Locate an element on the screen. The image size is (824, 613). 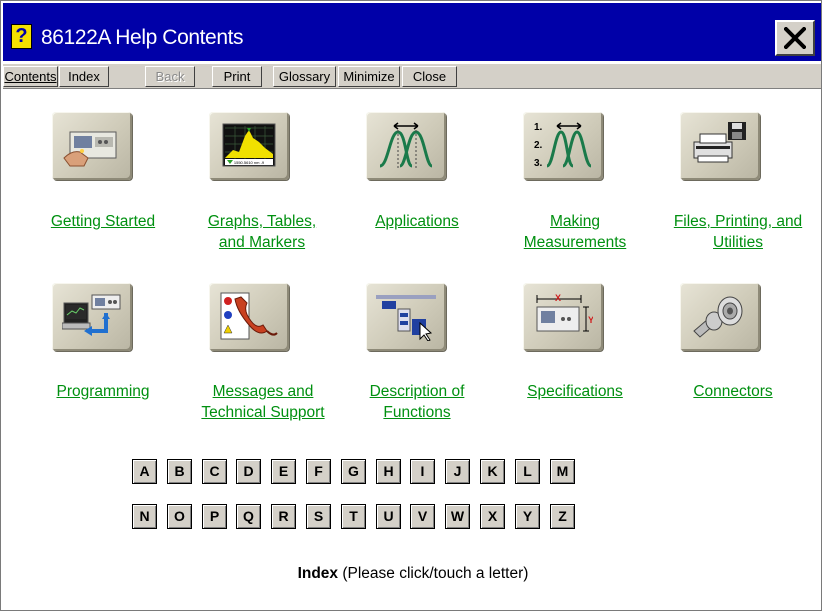
graphs-tables-label-line2: and Markers is located at coordinates (262, 242).